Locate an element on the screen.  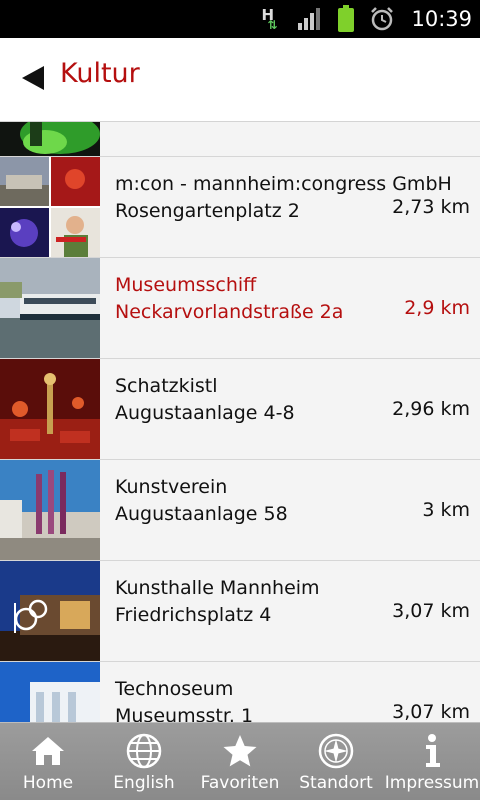
tab-favoriten: Favoriten is located at coordinates (240, 761).